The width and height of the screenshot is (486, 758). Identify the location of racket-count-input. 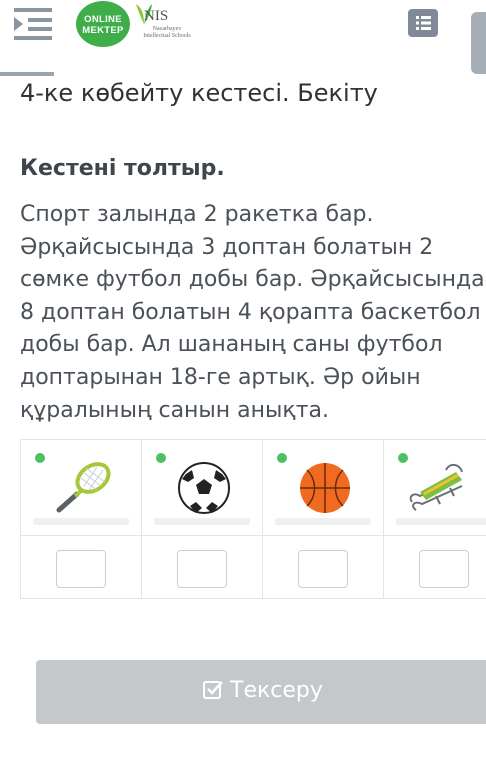
(81, 569).